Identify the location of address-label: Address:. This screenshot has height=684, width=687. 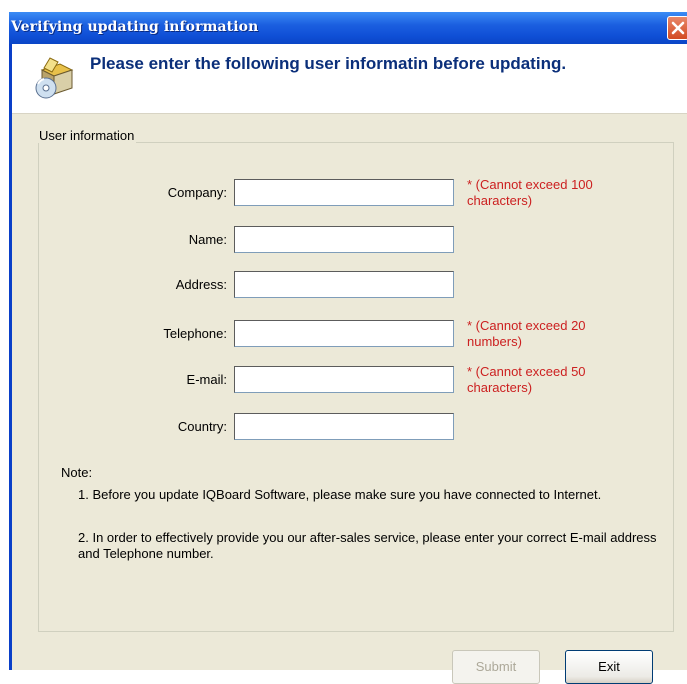
(201, 284).